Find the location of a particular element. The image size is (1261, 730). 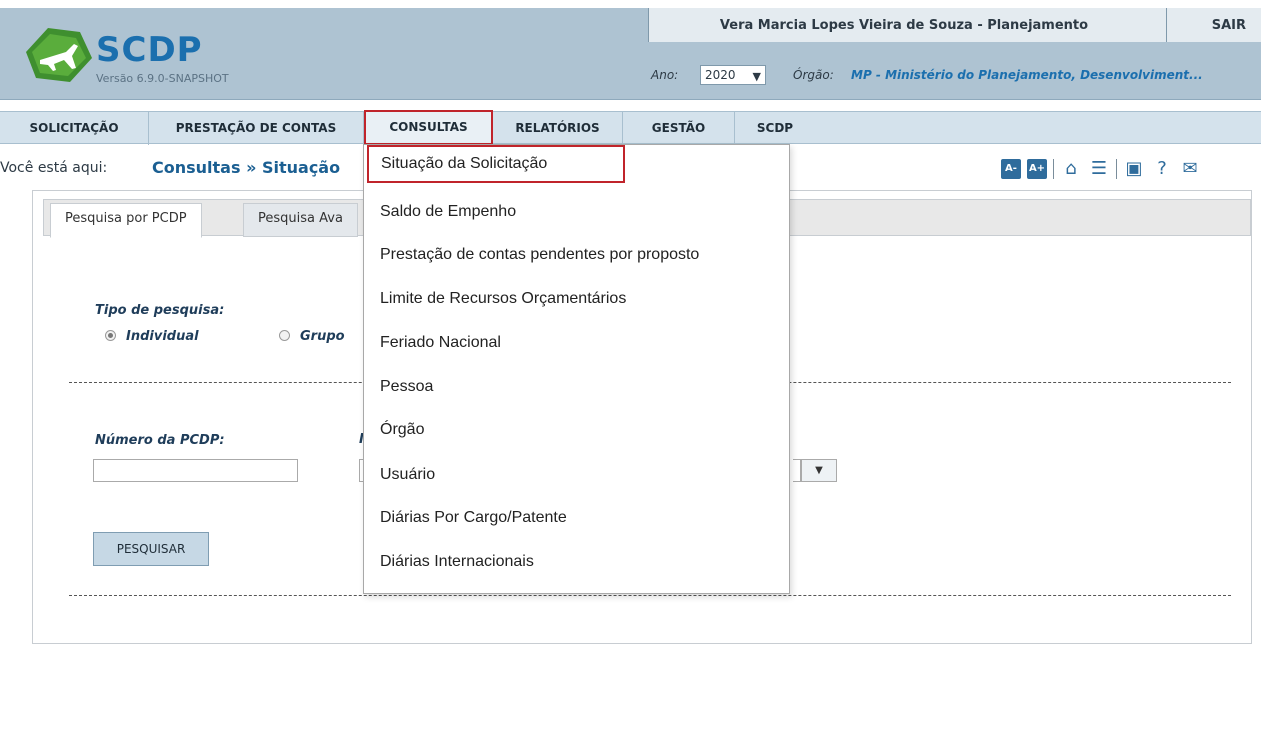

ano-value: 2020 is located at coordinates (720, 75).